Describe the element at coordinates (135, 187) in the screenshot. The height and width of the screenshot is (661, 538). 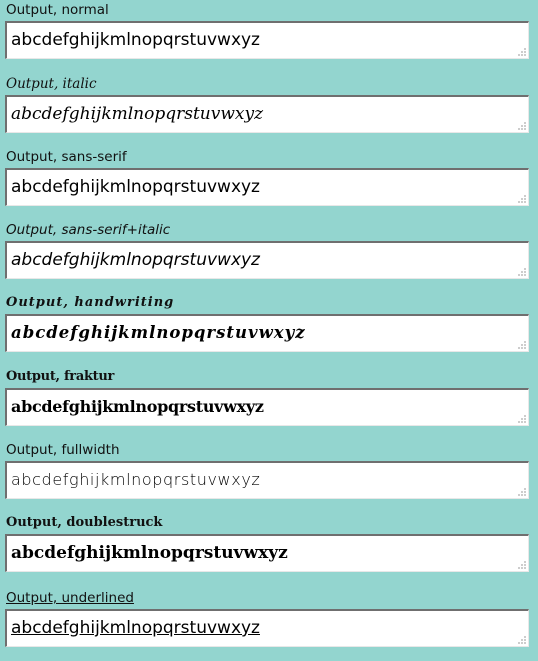
I see `value-sans-serif: abcdefghijkmlnopqrstuvwxyz` at that location.